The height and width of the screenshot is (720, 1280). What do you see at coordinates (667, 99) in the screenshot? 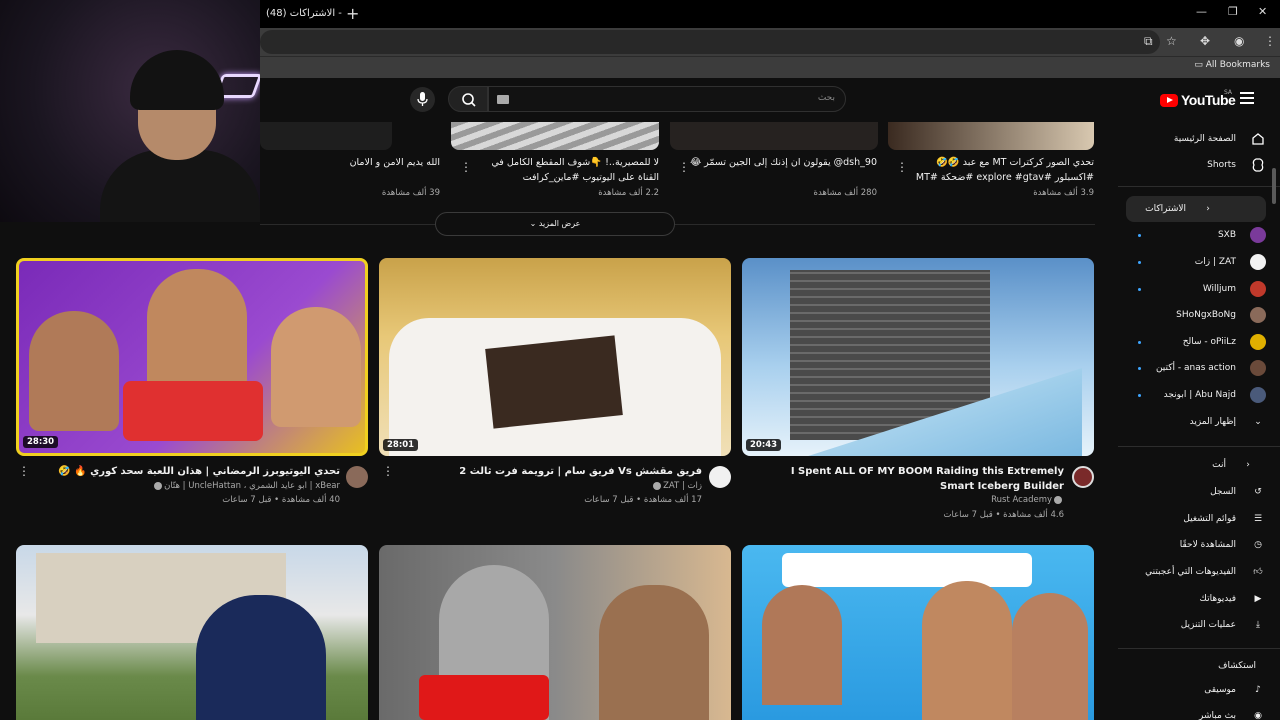
I see `search-input: بحث` at bounding box center [667, 99].